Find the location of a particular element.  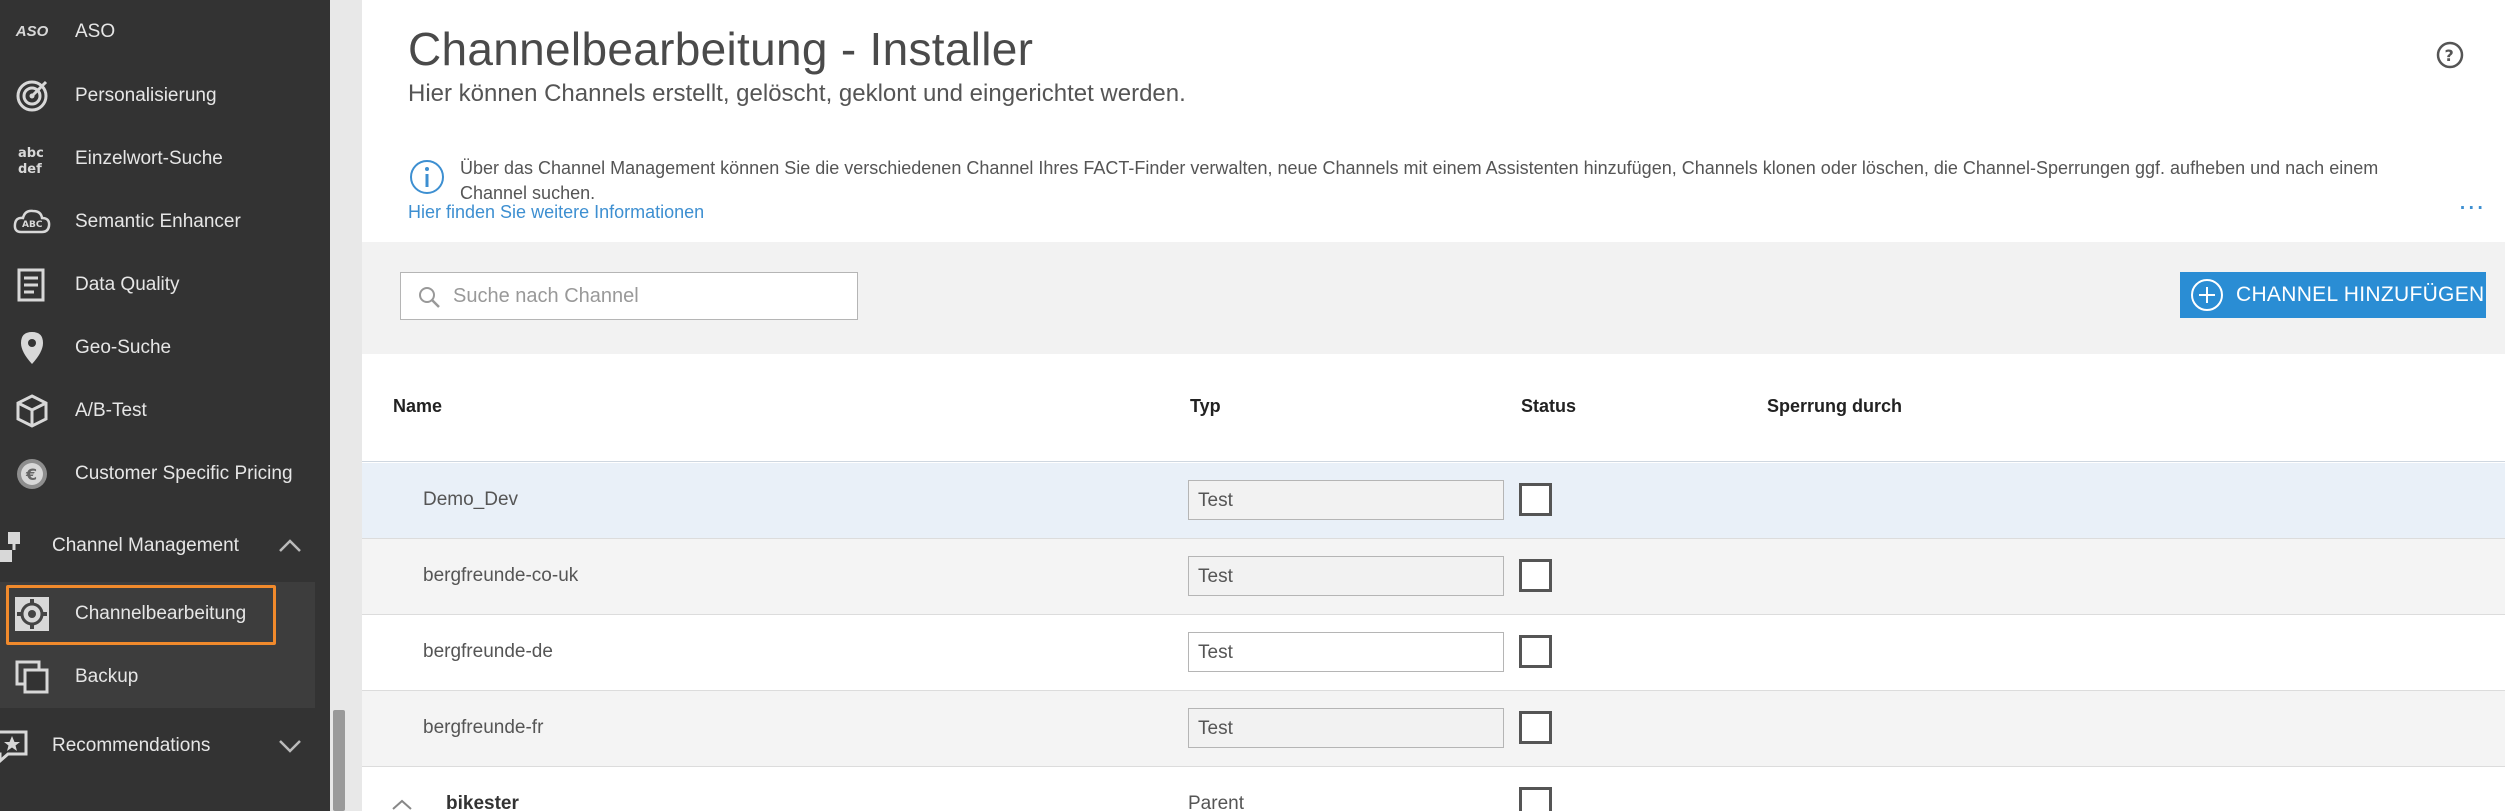

euro-coin-icon: € is located at coordinates (32, 474).